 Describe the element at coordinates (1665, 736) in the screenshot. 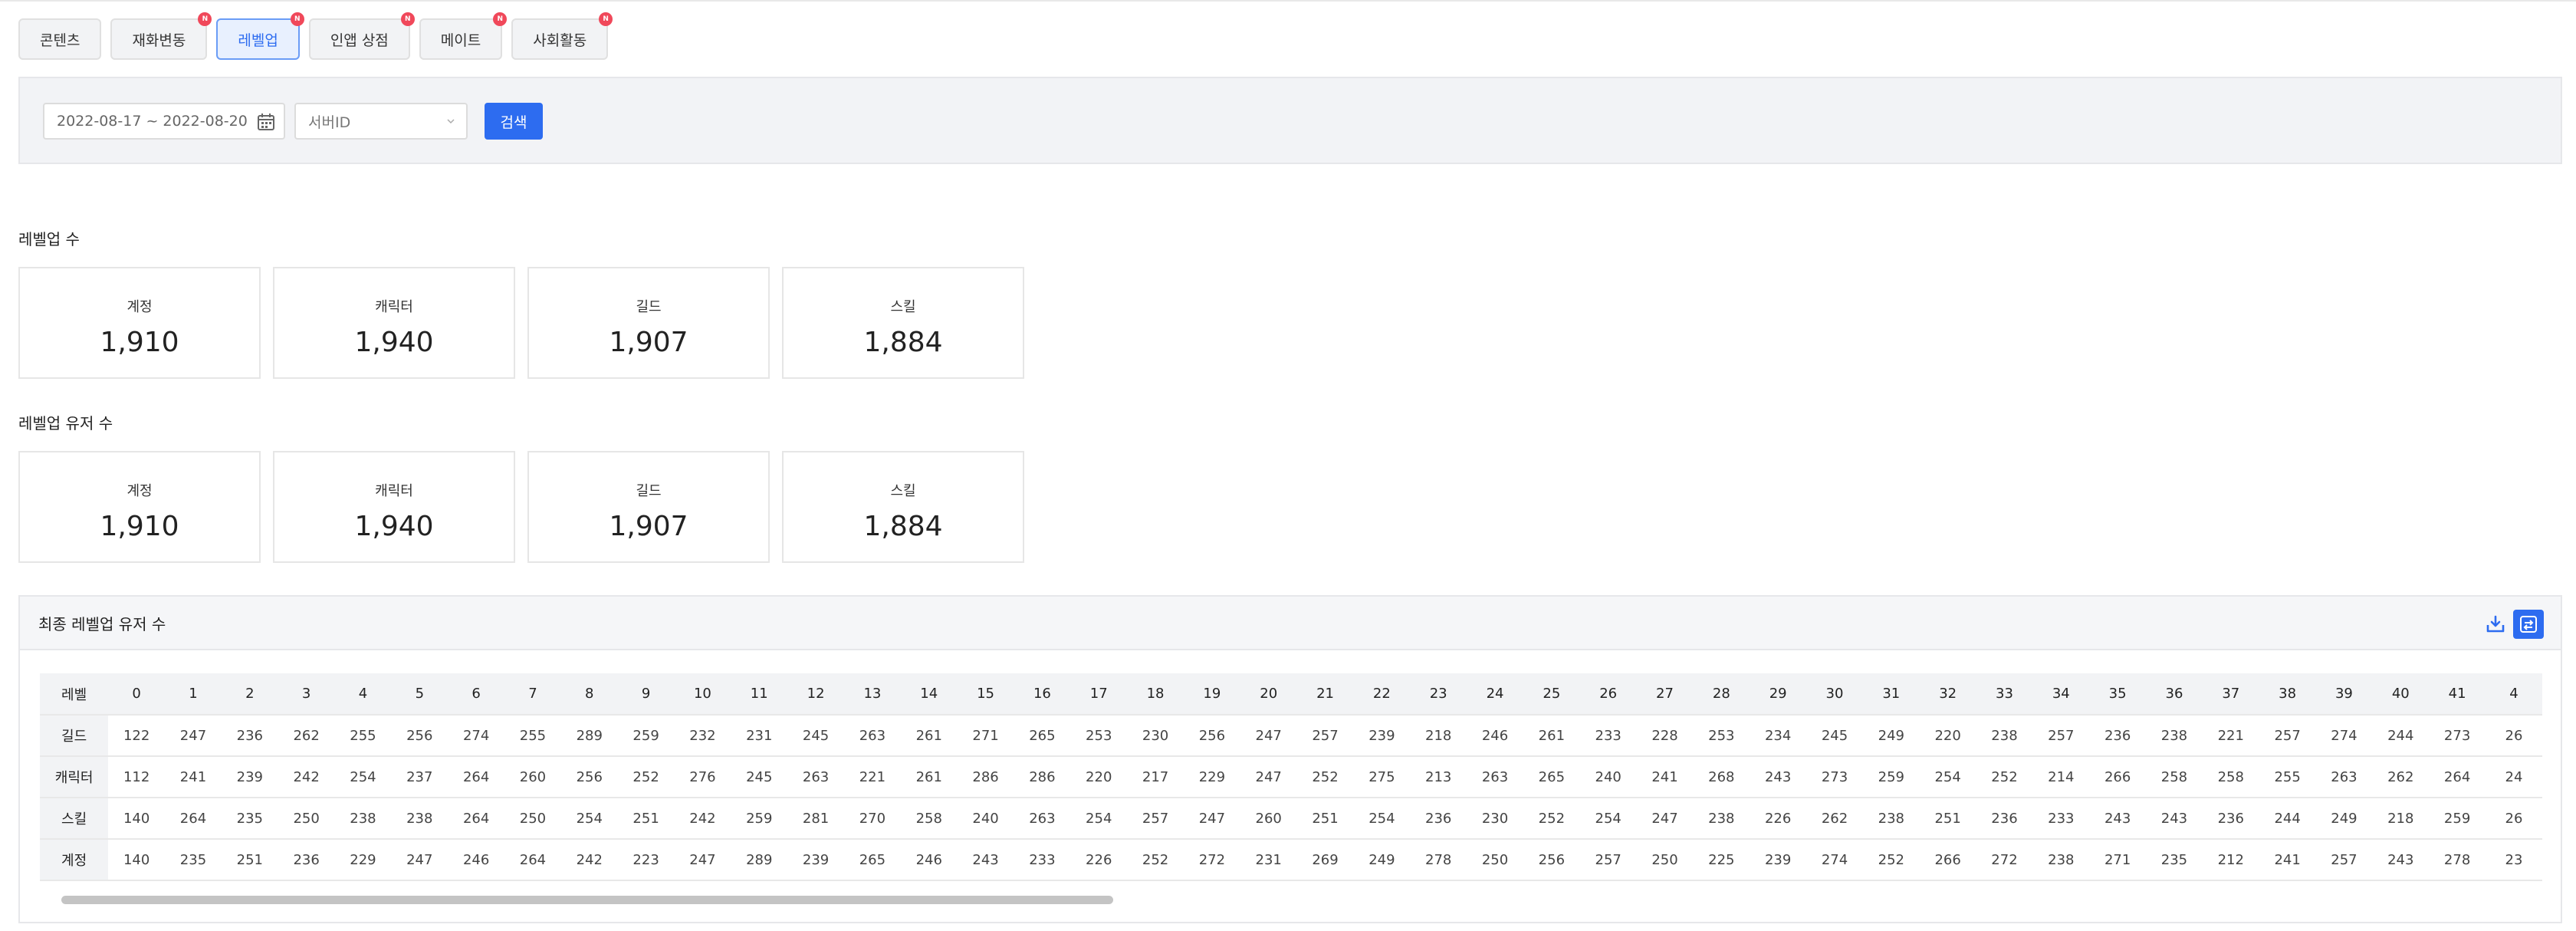

I see `table-cell: 228` at that location.